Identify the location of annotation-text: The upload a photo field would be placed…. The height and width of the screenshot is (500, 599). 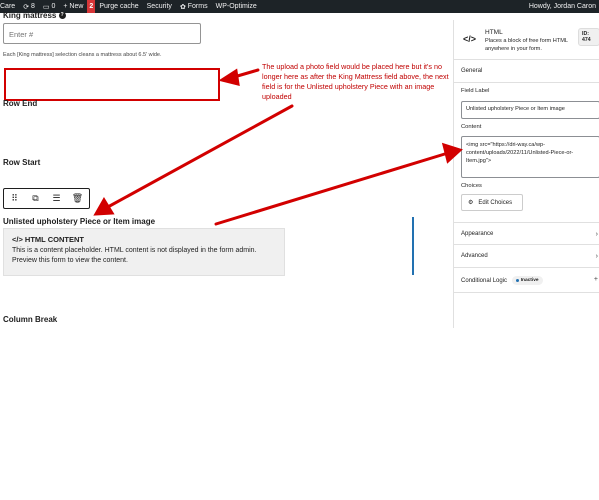
(355, 81).